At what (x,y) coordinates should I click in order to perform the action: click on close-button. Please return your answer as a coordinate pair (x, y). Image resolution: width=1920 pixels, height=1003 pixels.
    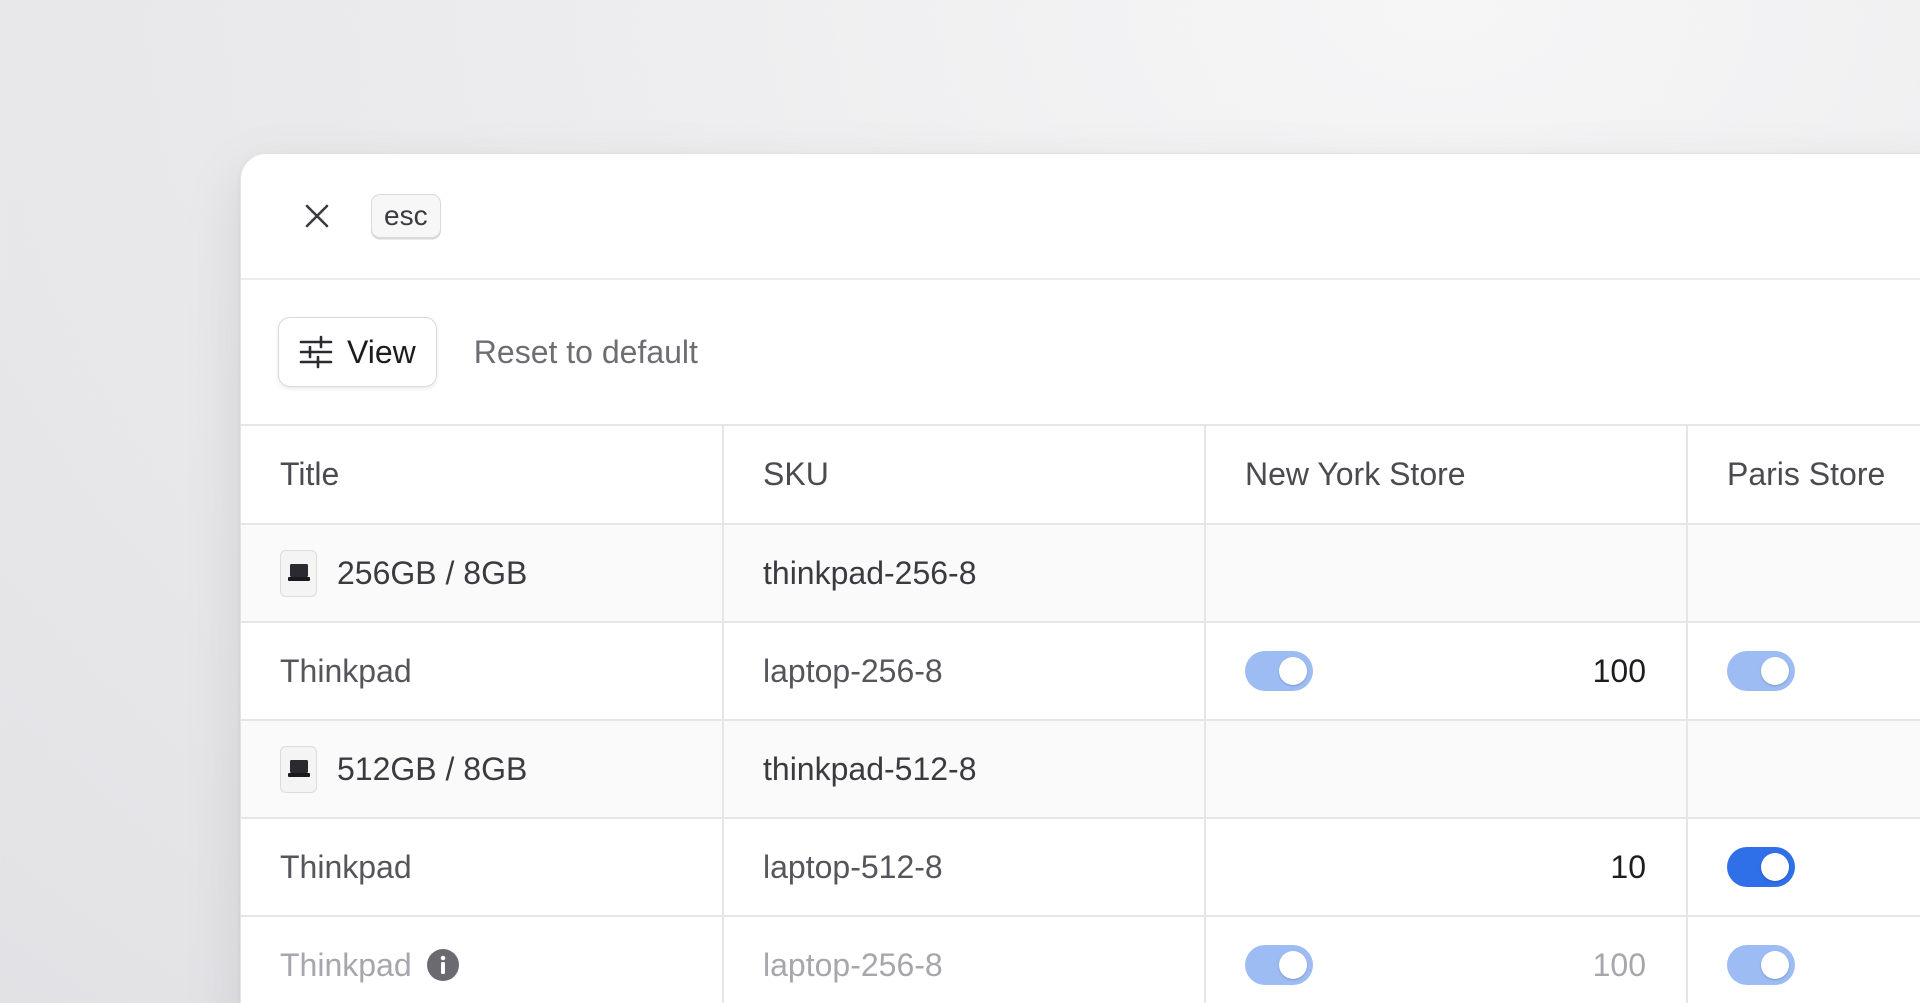
    Looking at the image, I should click on (317, 216).